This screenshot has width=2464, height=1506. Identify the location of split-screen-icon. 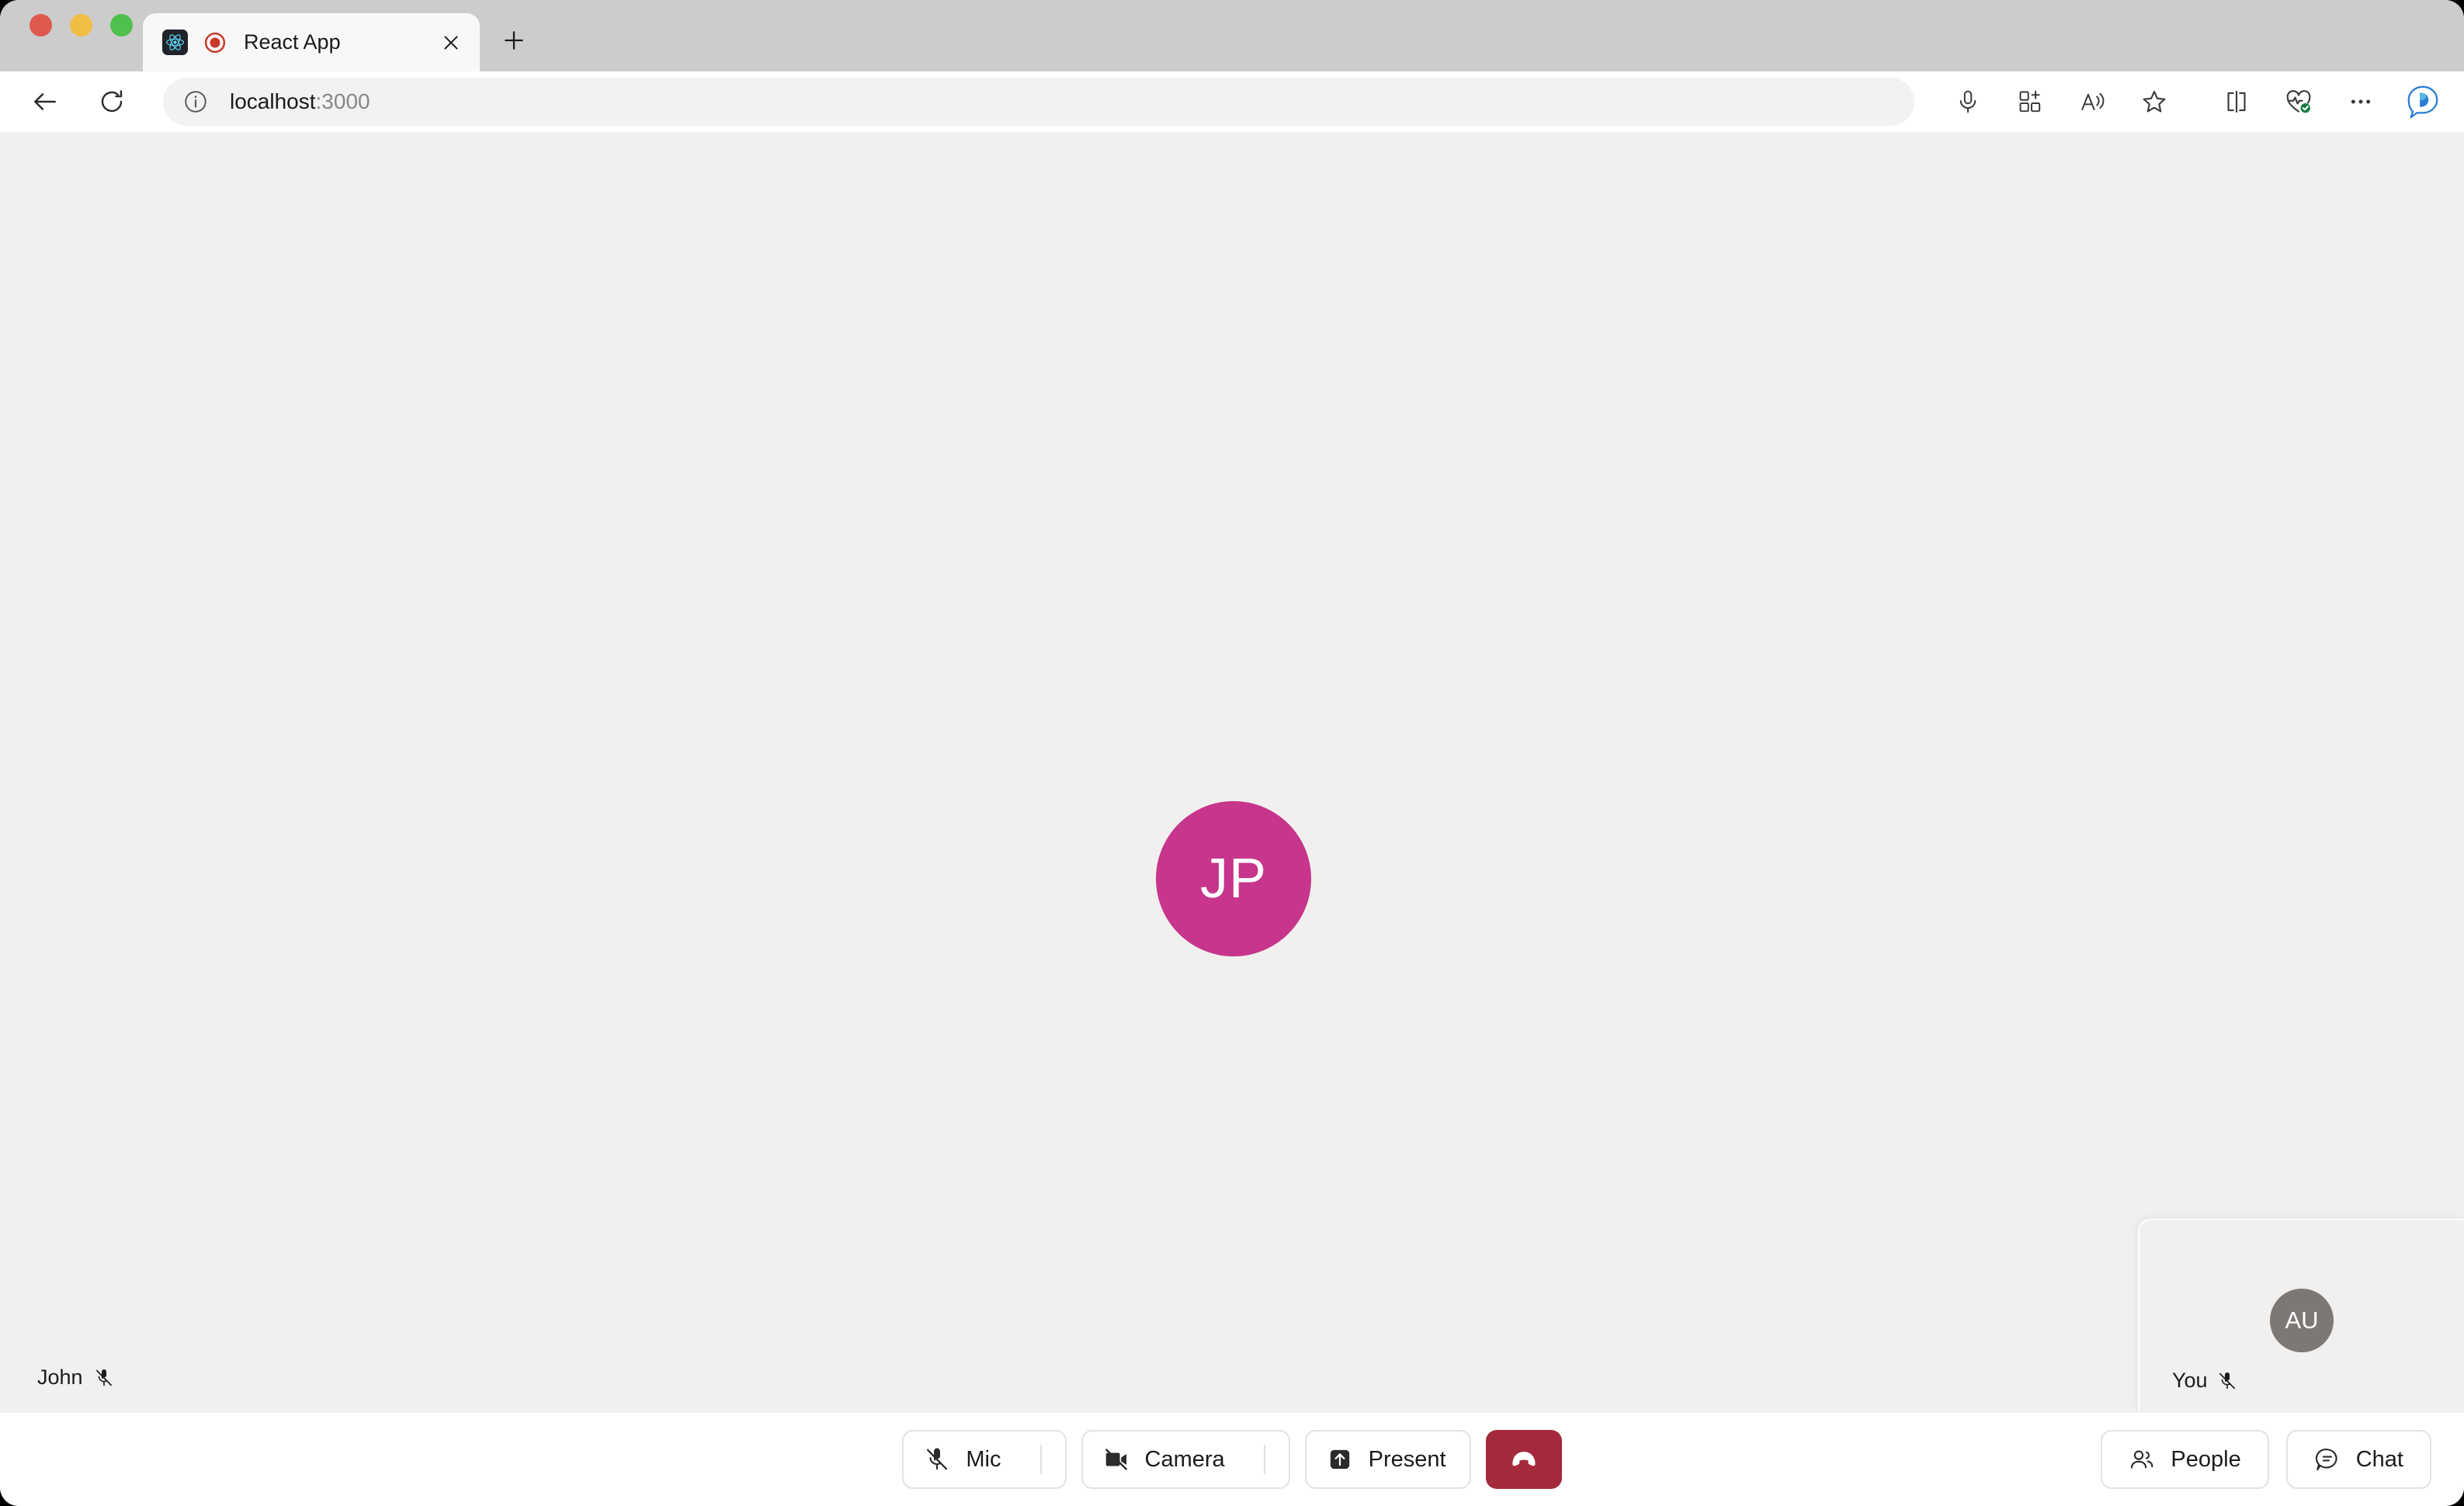
(2236, 102).